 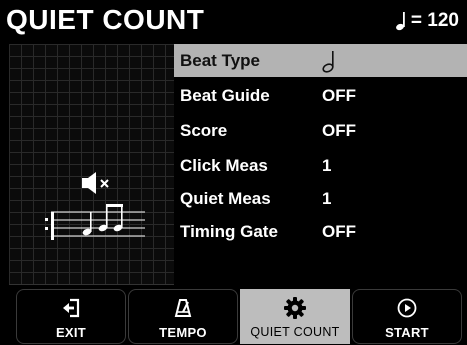 I want to click on menu-item-quiet-meas: Quiet Meas 1, so click(x=320, y=198).